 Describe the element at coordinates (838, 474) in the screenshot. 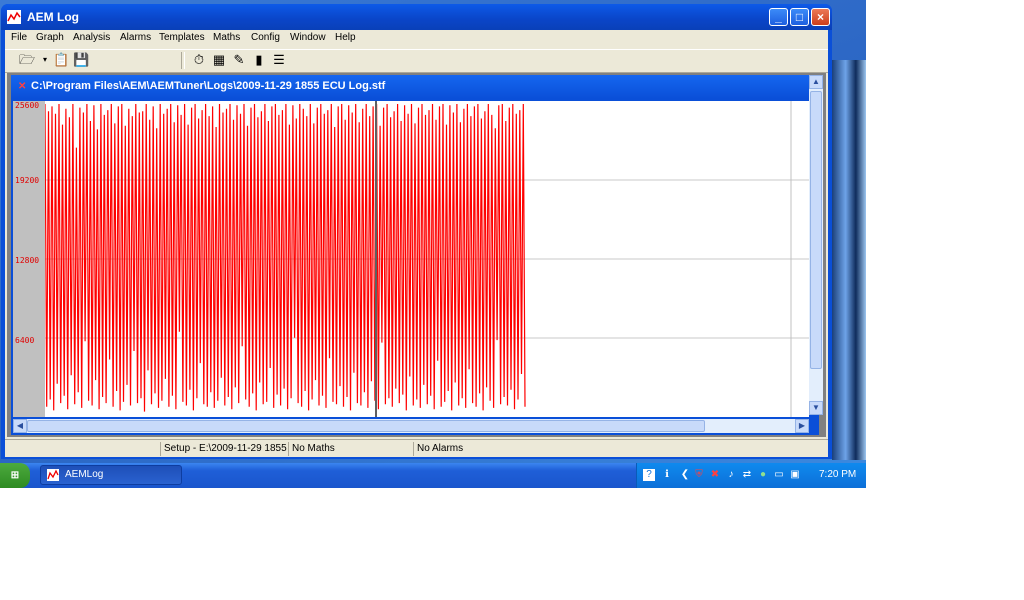

I see `clock: 7:20 PM` at that location.